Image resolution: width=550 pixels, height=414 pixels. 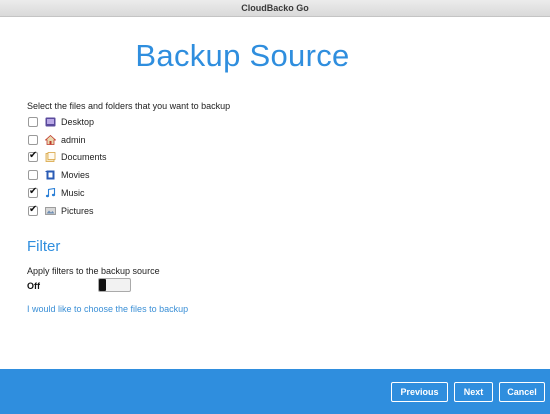 I want to click on title-bar: CloudBacko Go, so click(x=275, y=8).